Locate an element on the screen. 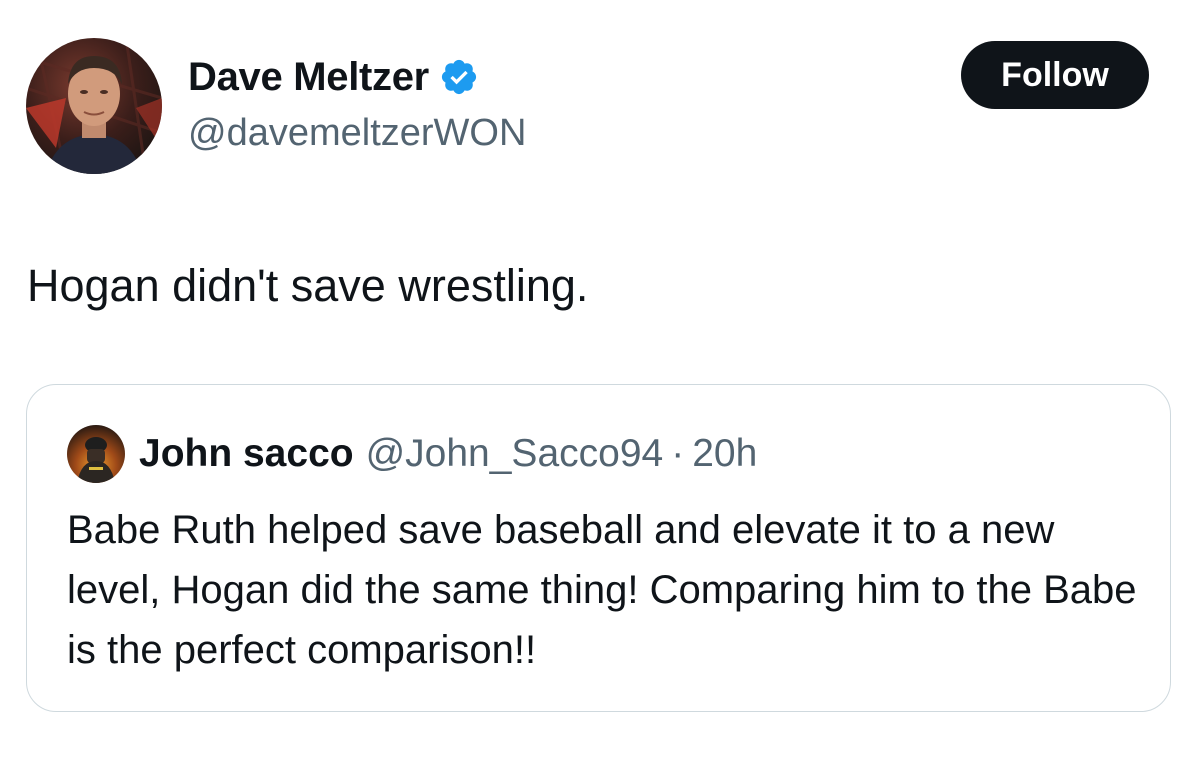 This screenshot has height=759, width=1199. tweet-text: Hogan didn't save wrestling. is located at coordinates (308, 285).